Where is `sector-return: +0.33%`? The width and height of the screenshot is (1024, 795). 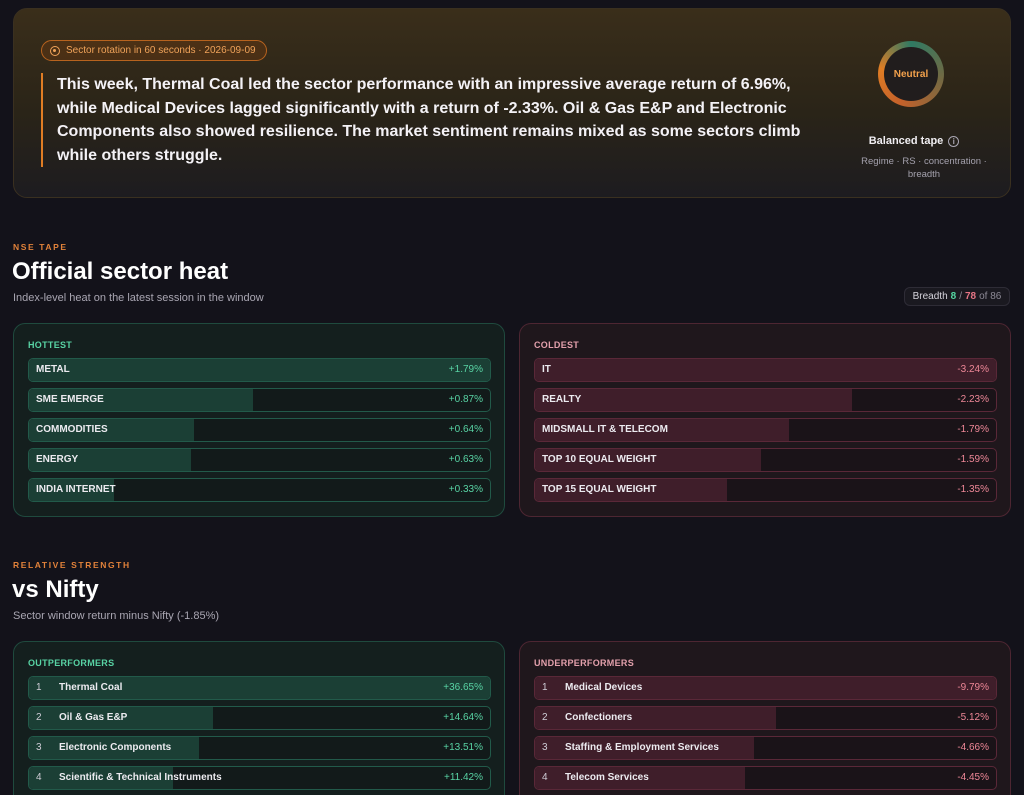 sector-return: +0.33% is located at coordinates (465, 489).